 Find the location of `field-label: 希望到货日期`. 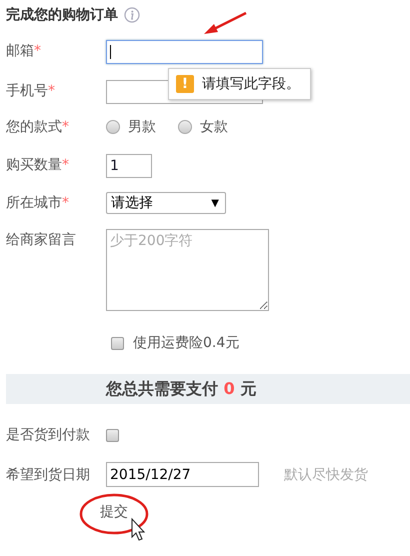

field-label: 希望到货日期 is located at coordinates (48, 475).